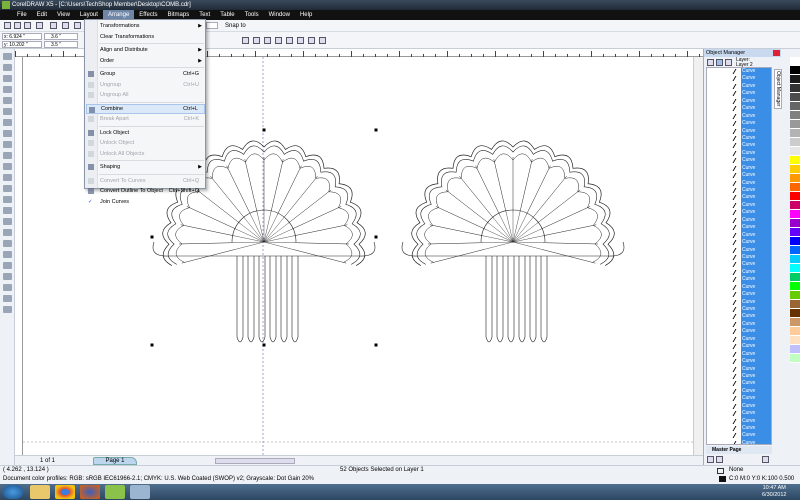  Describe the element at coordinates (728, 62) in the screenshot. I see `layer-manager-view-icon` at that location.